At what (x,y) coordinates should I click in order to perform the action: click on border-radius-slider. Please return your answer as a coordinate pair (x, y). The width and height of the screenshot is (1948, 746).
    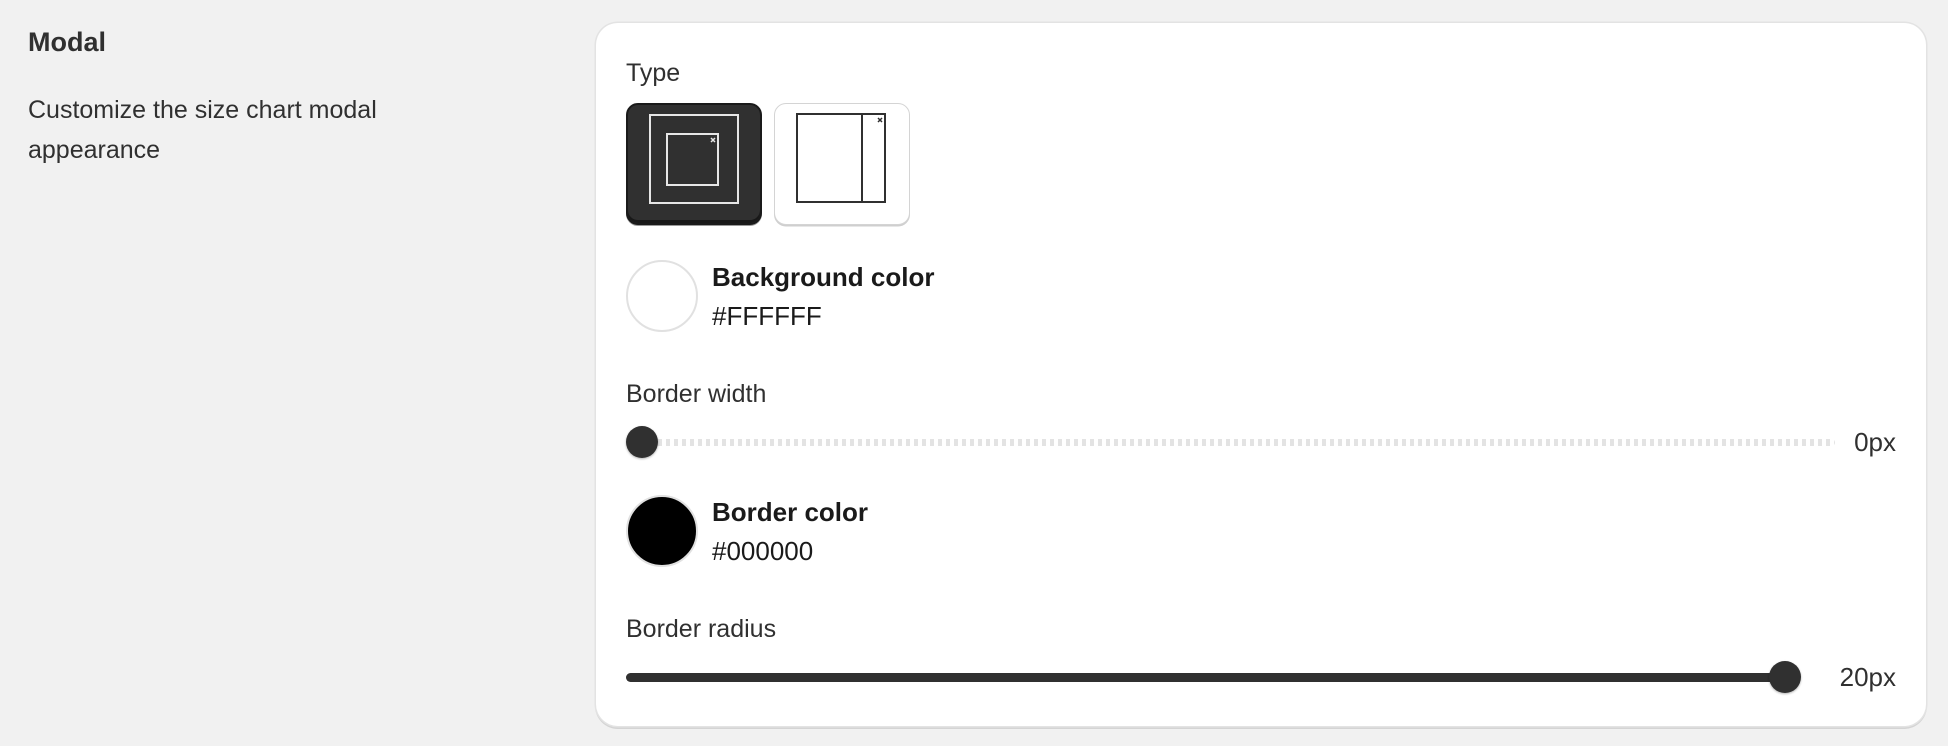
    Looking at the image, I should click on (1213, 677).